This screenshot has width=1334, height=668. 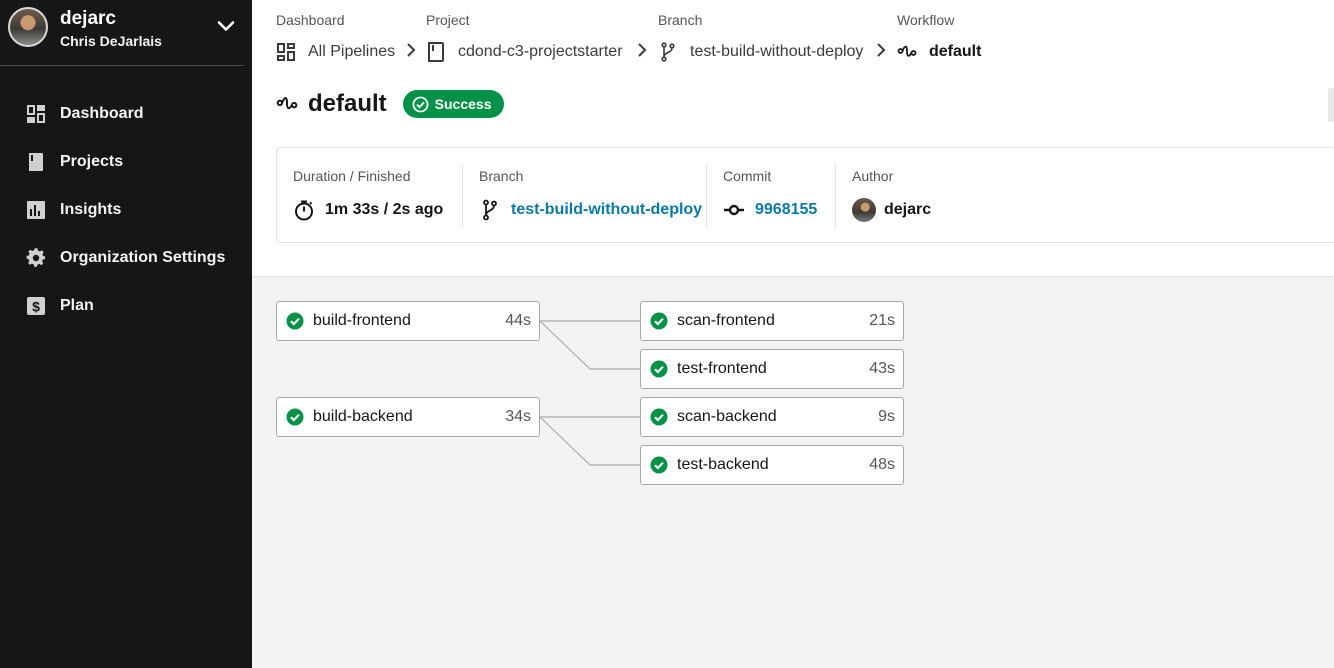 I want to click on breadcrumb-value: cdond-c3-projectstarter, so click(x=540, y=51).